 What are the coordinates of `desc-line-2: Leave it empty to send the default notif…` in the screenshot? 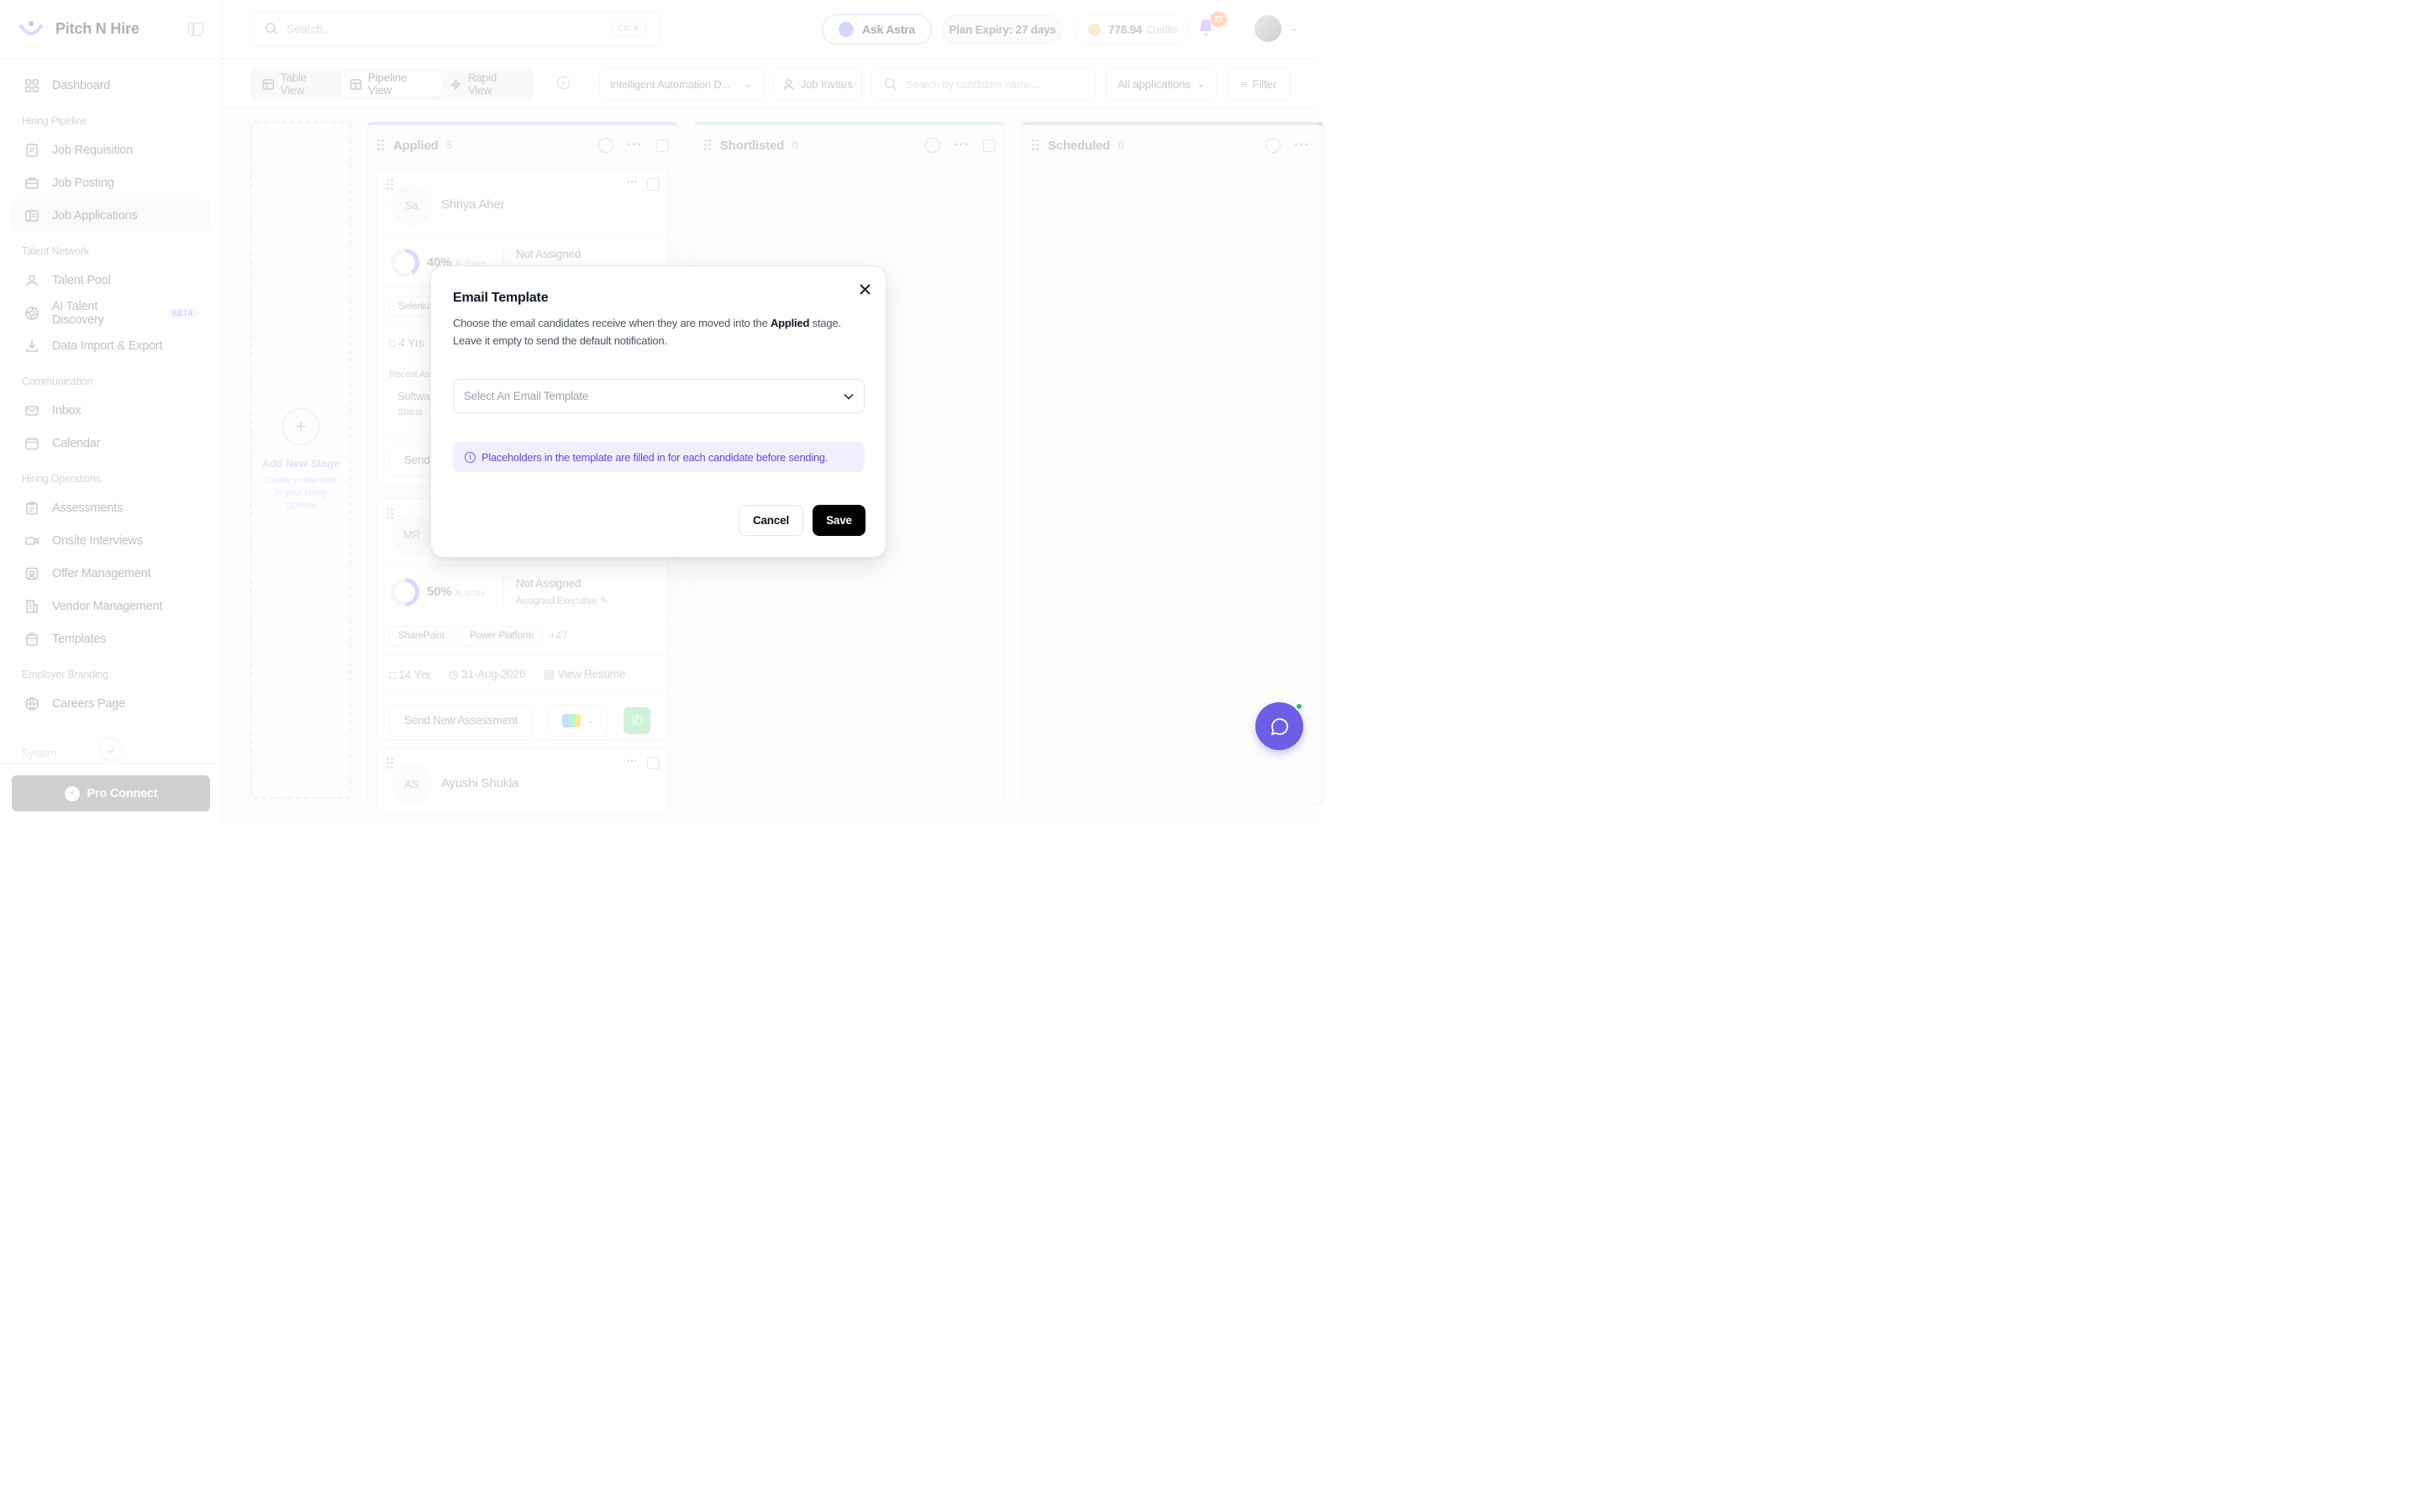 It's located at (560, 340).